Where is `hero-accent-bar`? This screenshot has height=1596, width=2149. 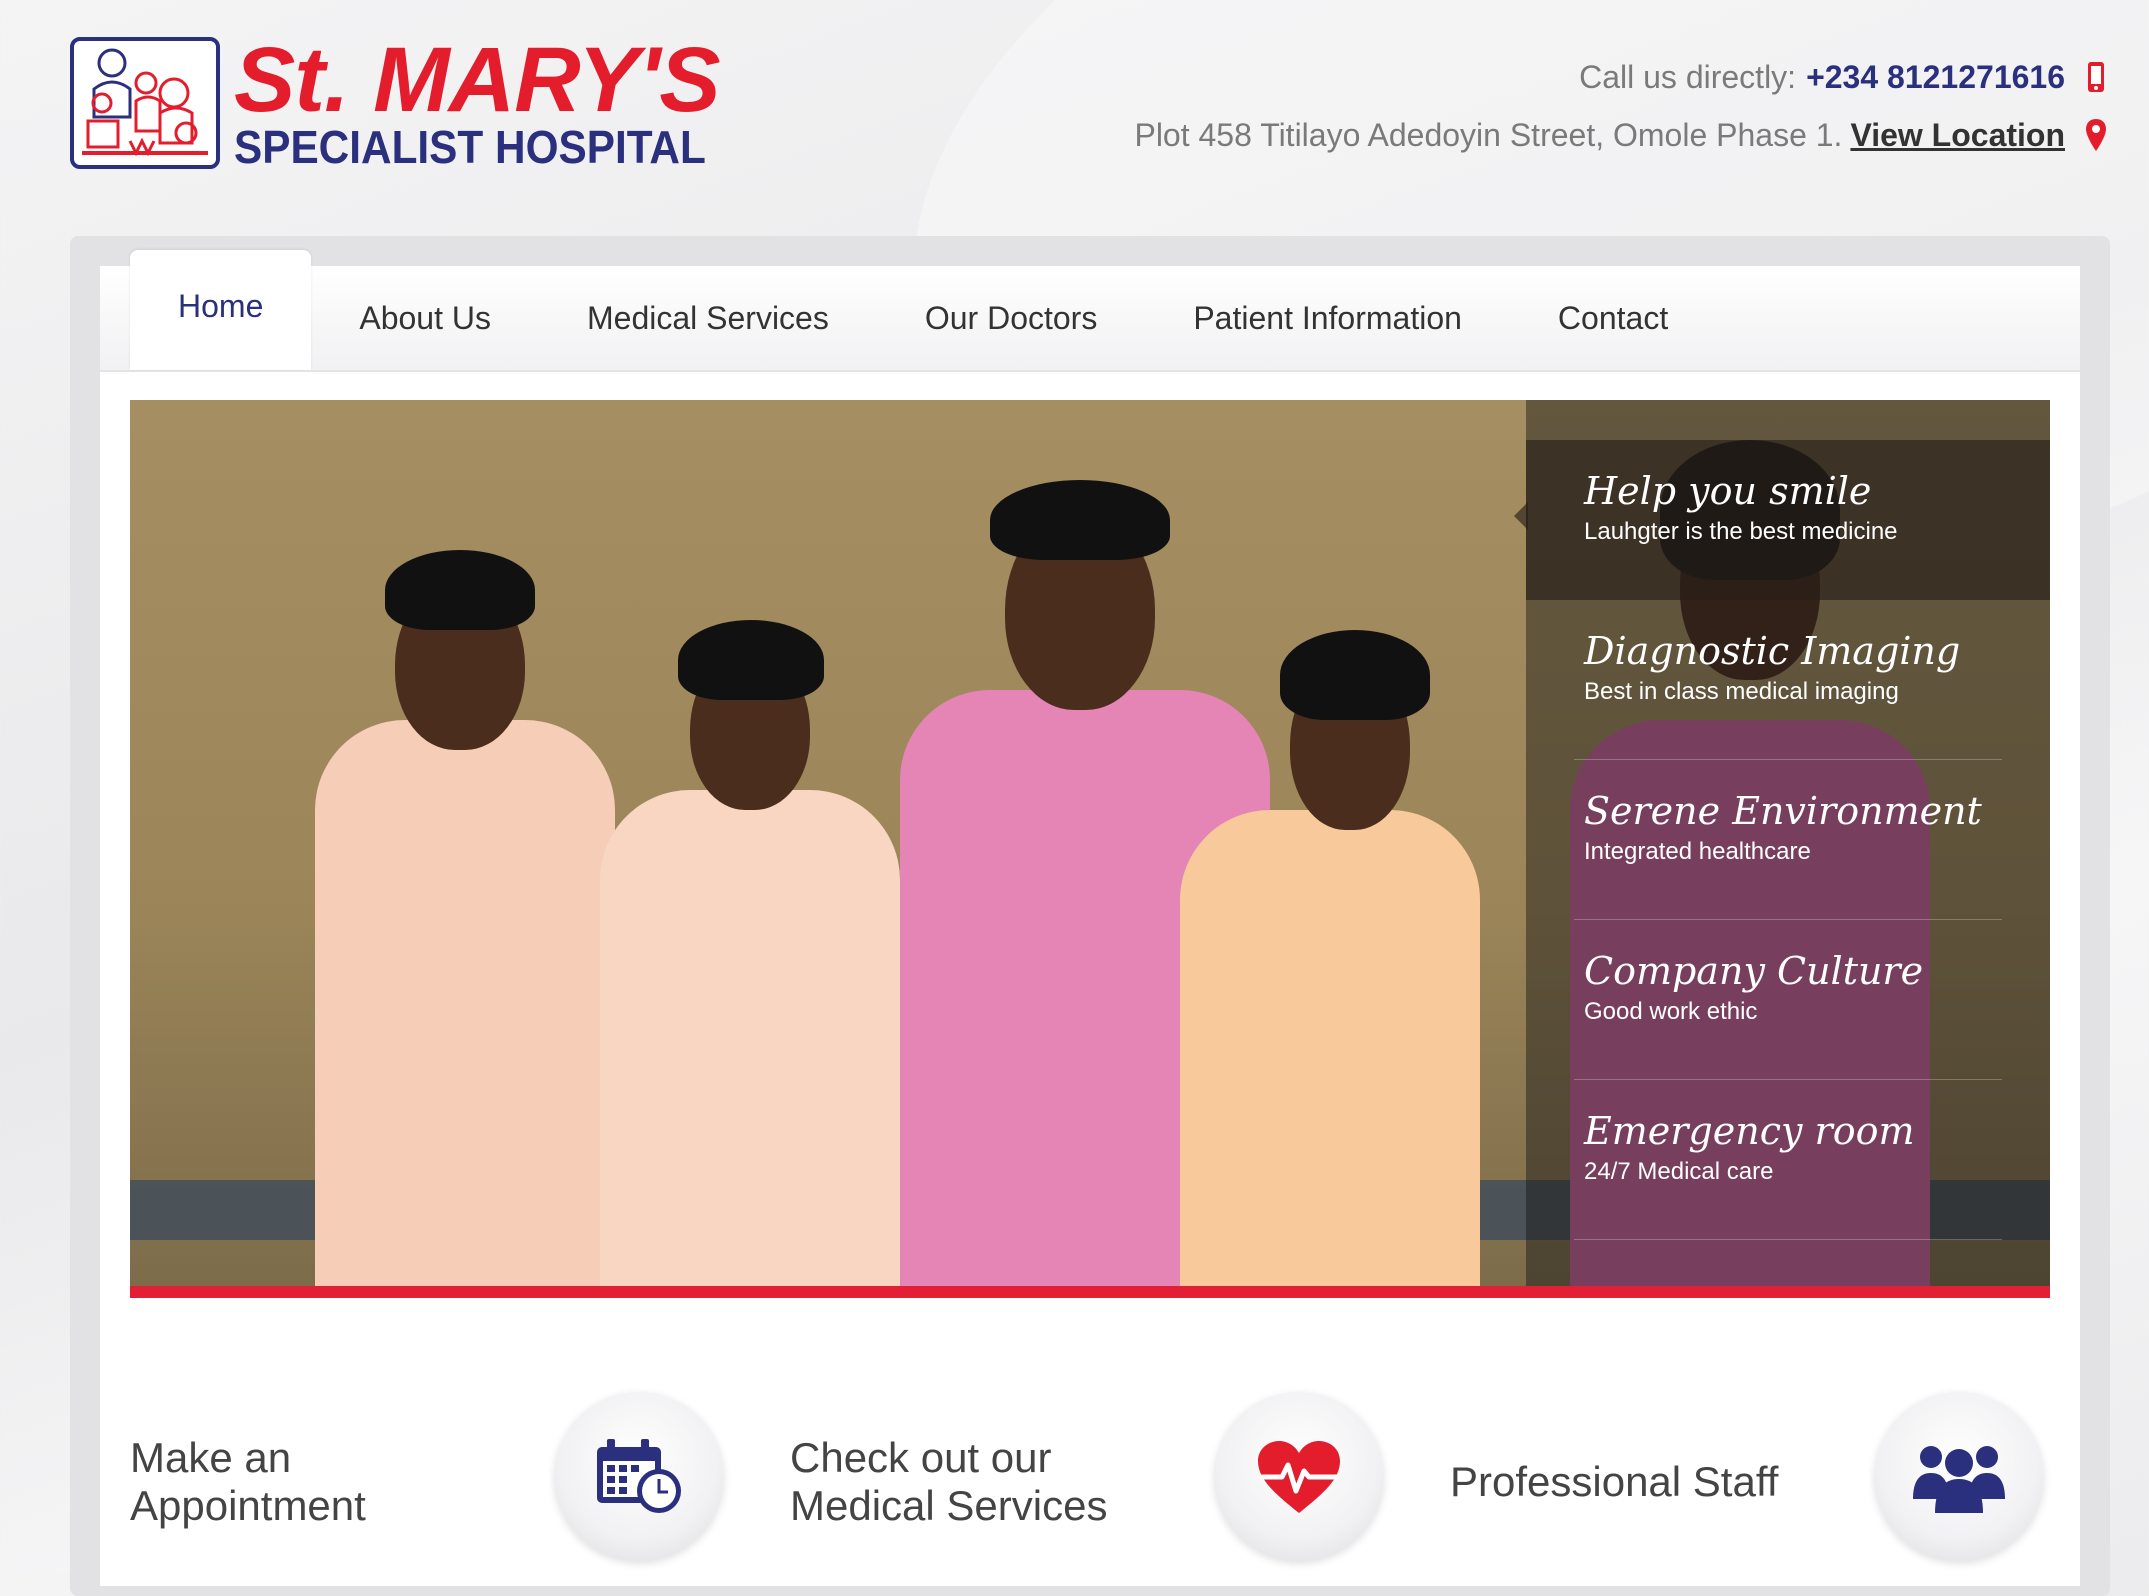
hero-accent-bar is located at coordinates (1090, 1292).